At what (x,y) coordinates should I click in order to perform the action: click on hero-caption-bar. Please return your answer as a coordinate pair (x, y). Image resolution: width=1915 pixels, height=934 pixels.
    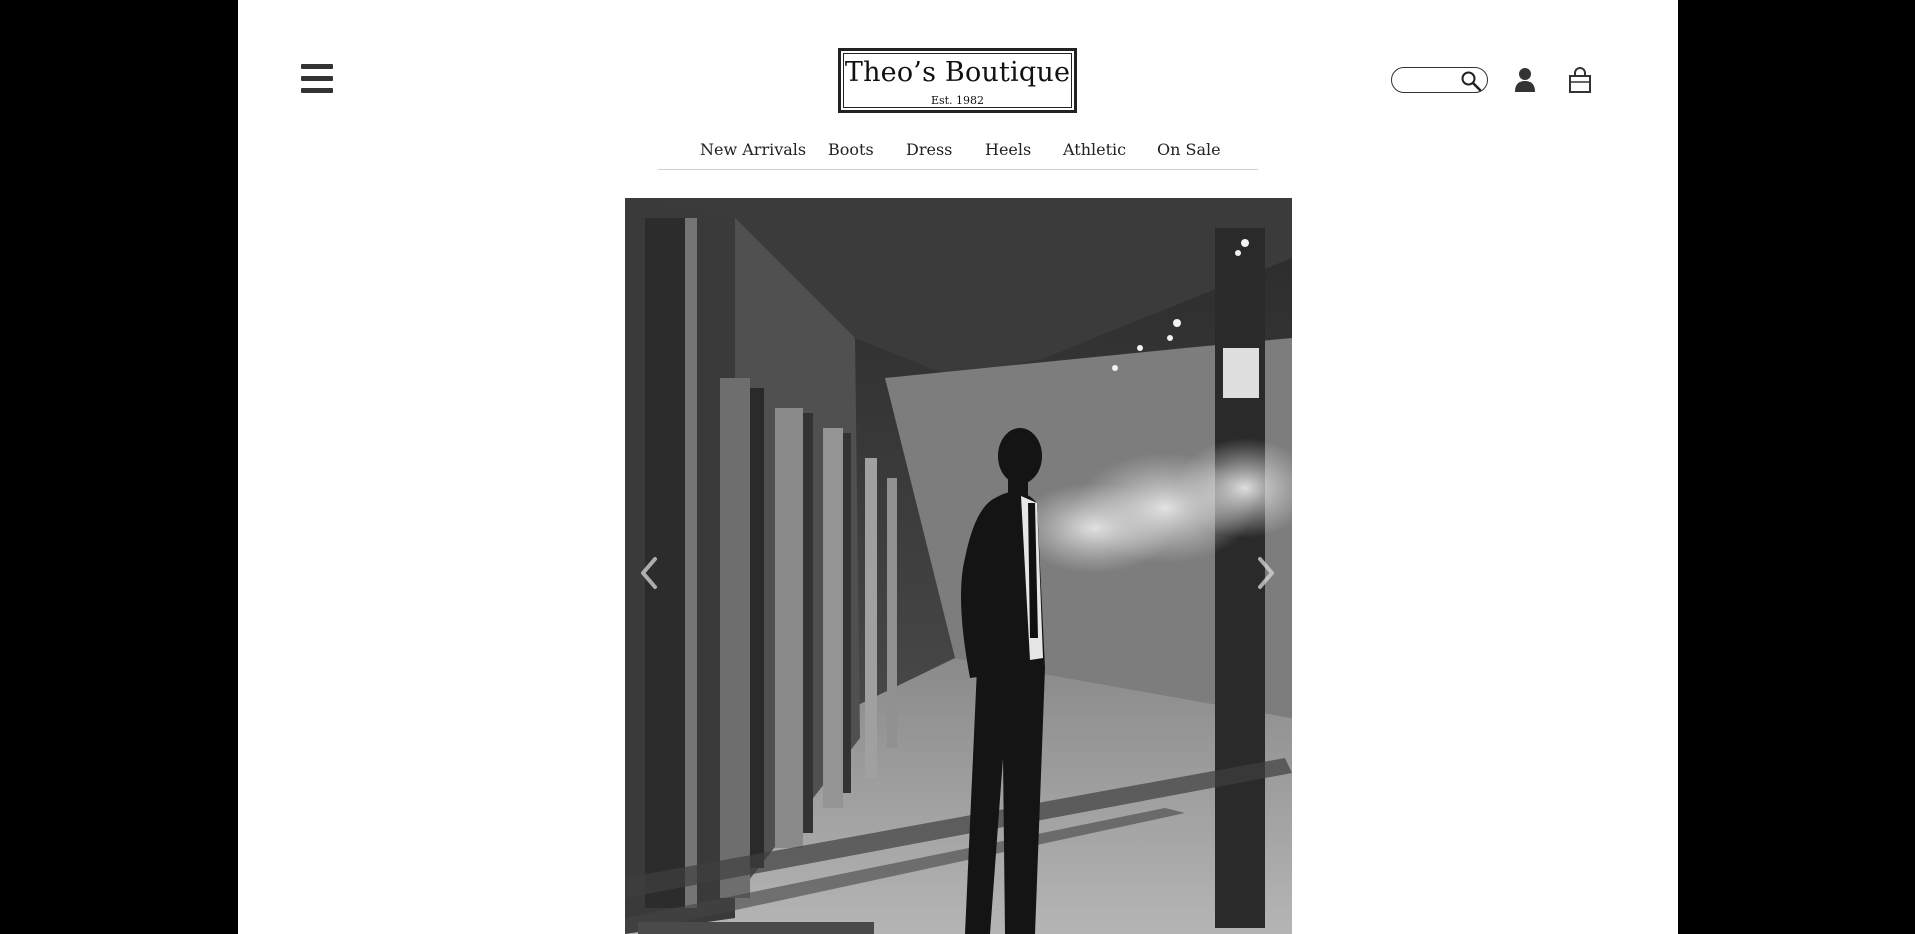
    Looking at the image, I should click on (756, 928).